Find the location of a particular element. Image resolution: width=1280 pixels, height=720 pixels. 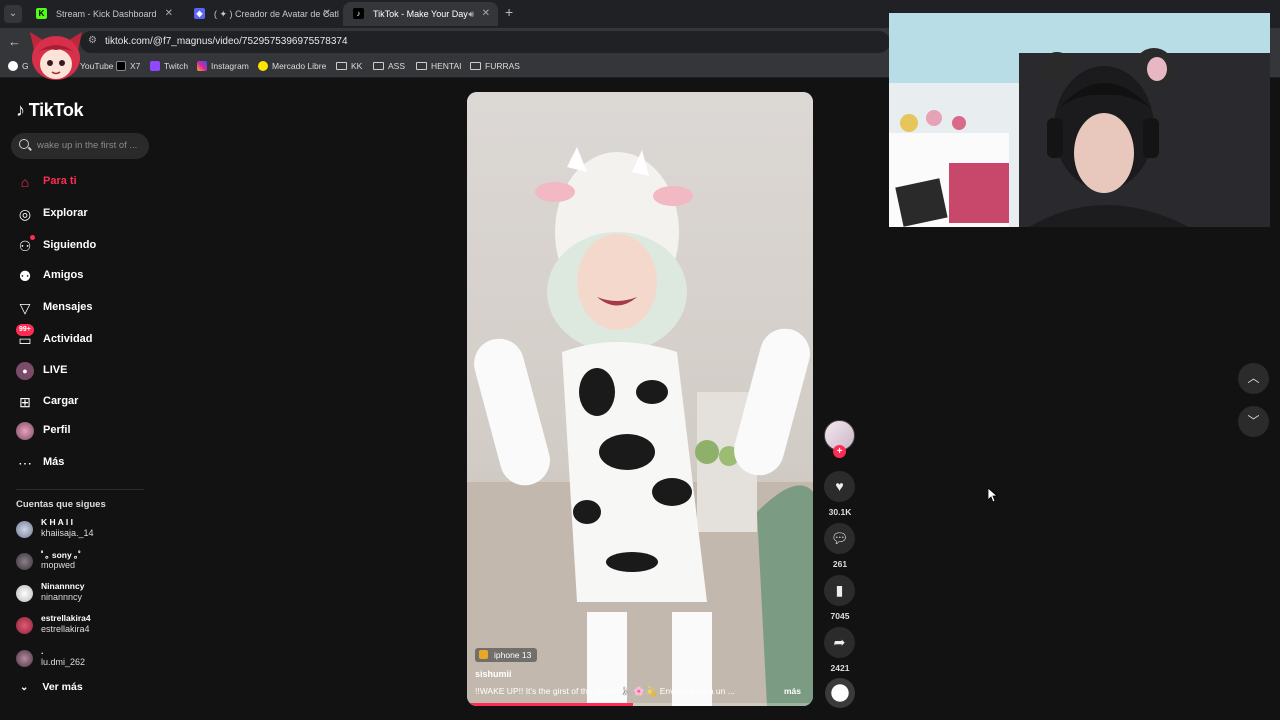

like-button: ♥ is located at coordinates (839, 486).